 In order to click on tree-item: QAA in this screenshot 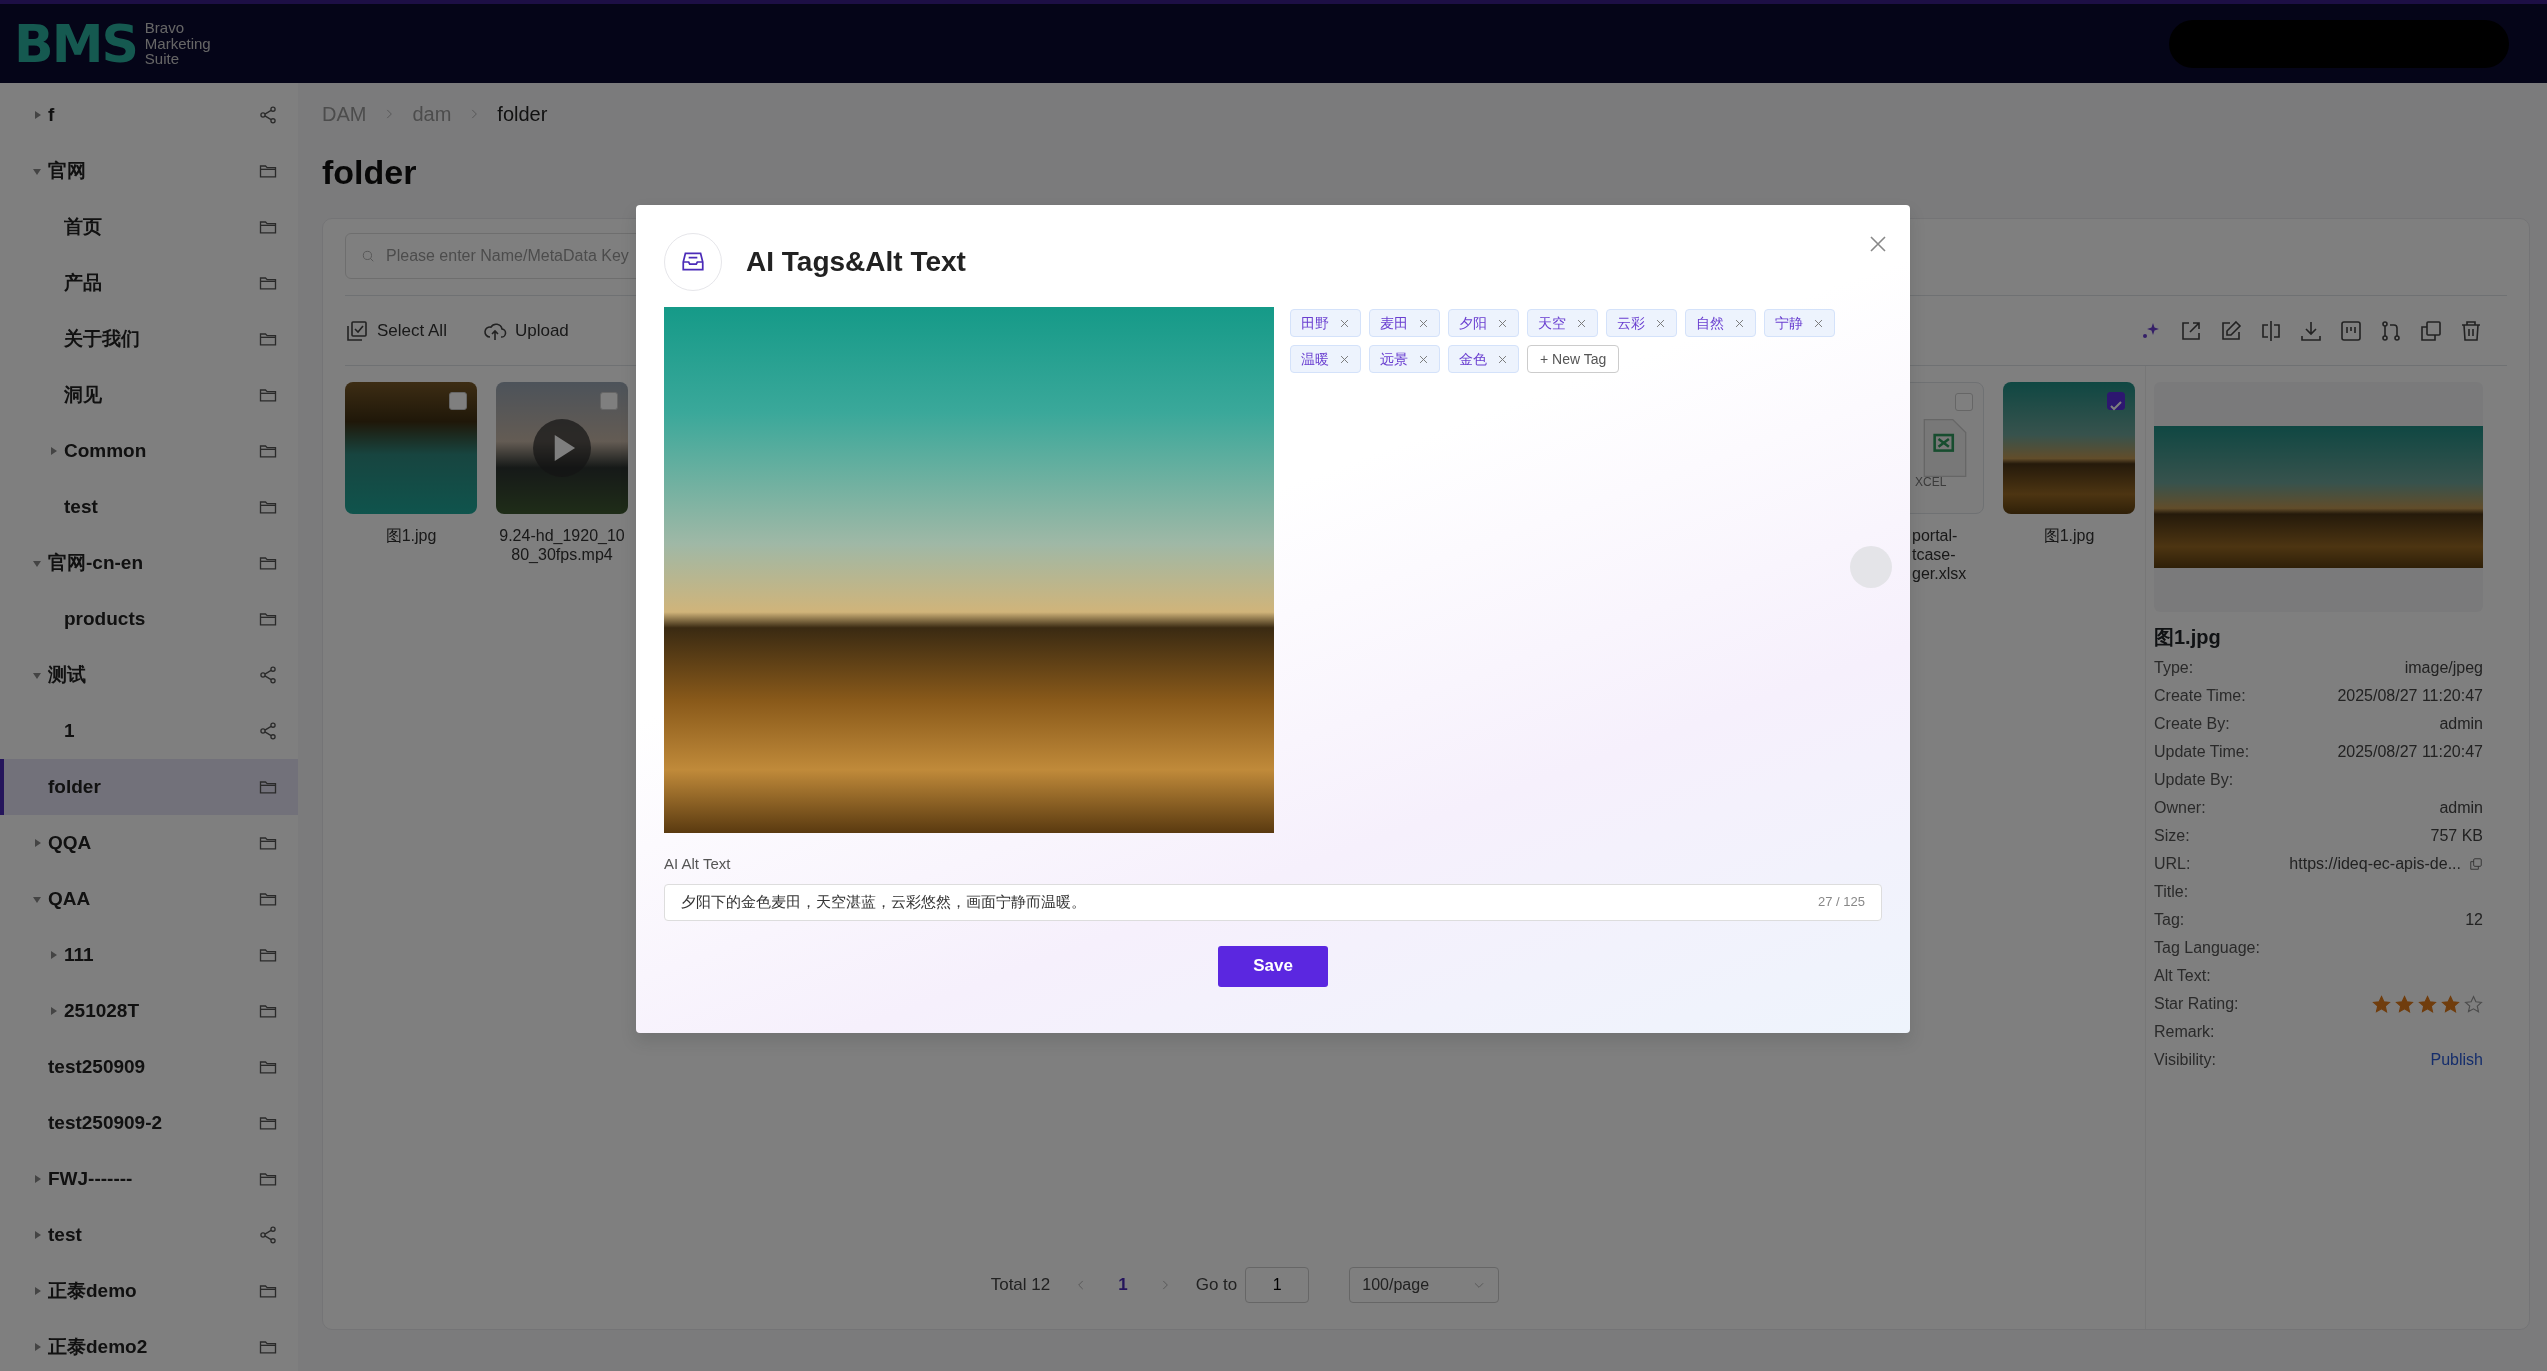, I will do `click(149, 899)`.